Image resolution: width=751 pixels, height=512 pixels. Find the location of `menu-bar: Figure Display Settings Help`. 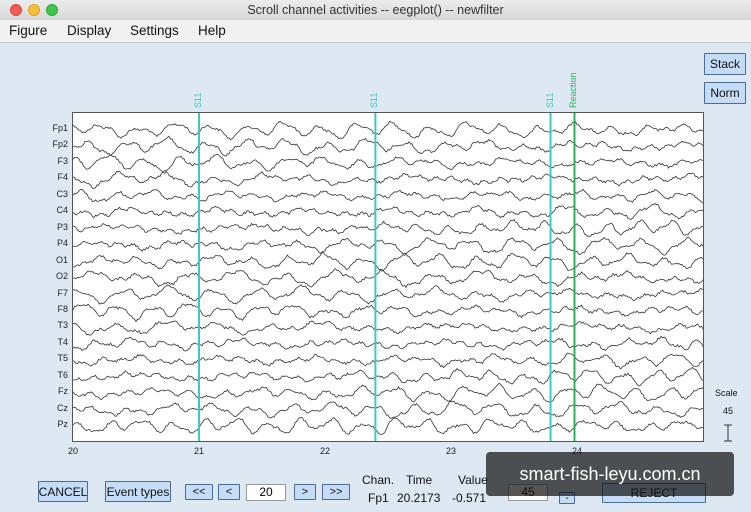

menu-bar: Figure Display Settings Help is located at coordinates (375, 31).